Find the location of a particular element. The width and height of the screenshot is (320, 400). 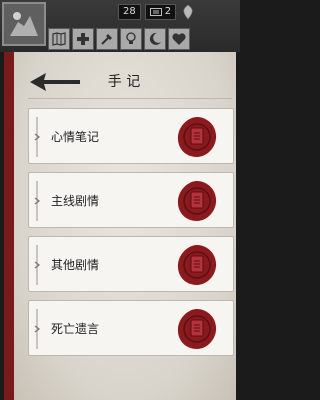

ticket-icon is located at coordinates (155, 12).